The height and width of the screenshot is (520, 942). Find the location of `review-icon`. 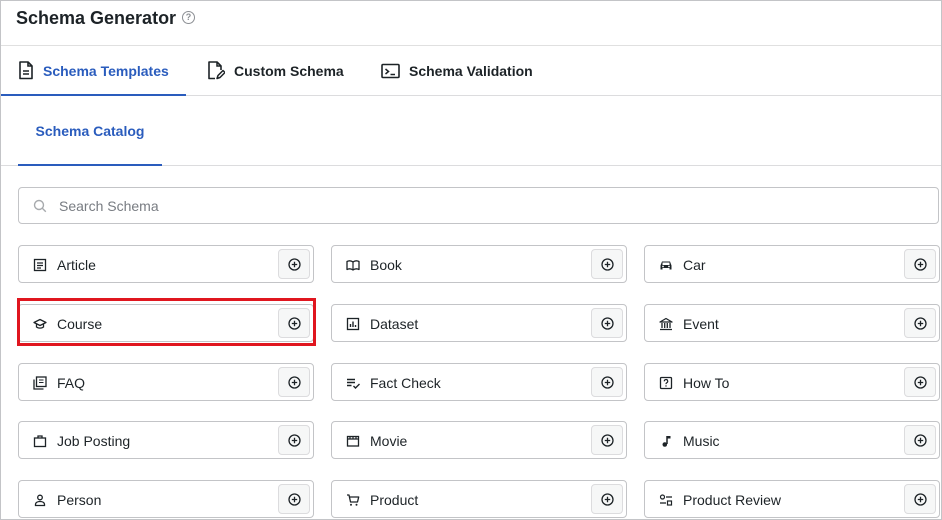

review-icon is located at coordinates (666, 500).